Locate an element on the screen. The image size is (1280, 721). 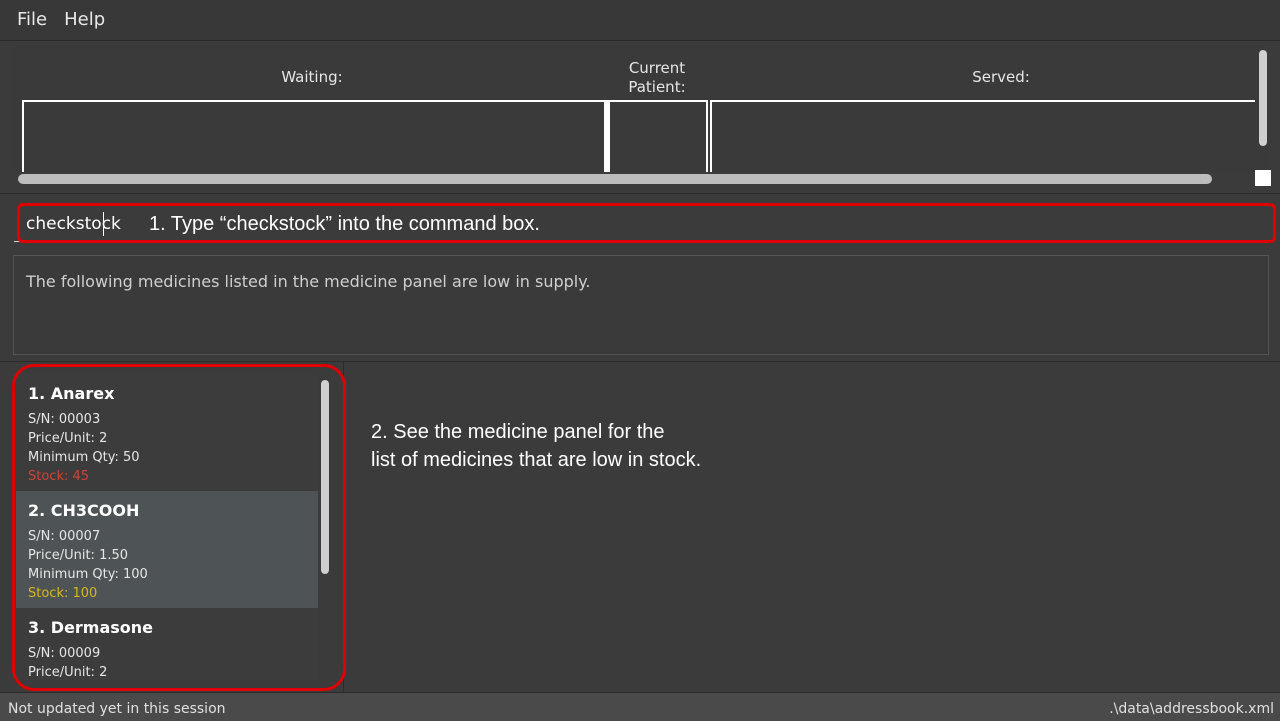
annotation-highlight-medicine-panel is located at coordinates (179, 527).